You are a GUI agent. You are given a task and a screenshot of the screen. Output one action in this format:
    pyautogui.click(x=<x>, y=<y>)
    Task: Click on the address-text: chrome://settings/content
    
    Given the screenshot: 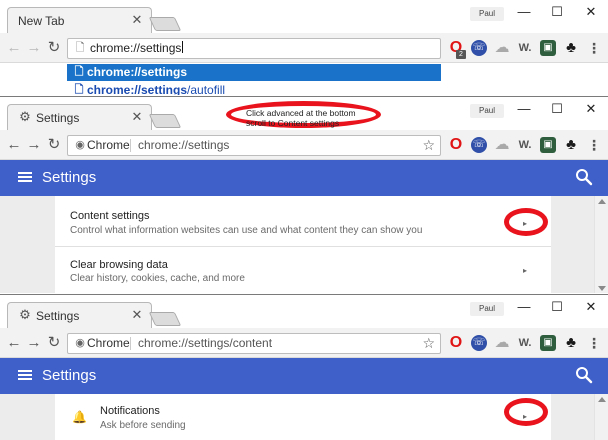 What is the action you would take?
    pyautogui.click(x=205, y=343)
    